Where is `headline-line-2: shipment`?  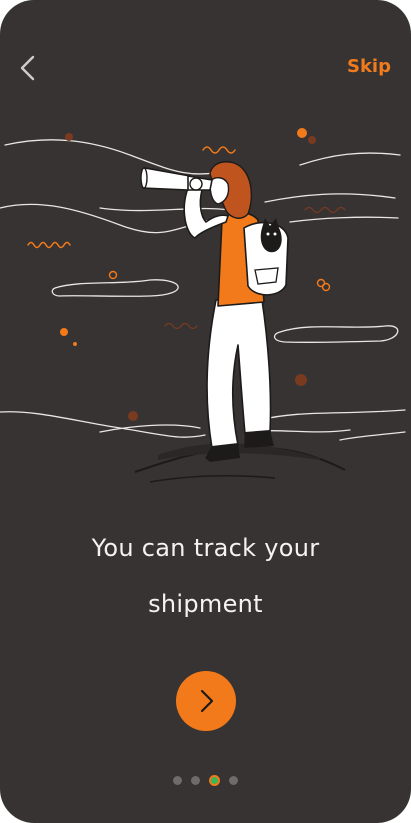 headline-line-2: shipment is located at coordinates (205, 604).